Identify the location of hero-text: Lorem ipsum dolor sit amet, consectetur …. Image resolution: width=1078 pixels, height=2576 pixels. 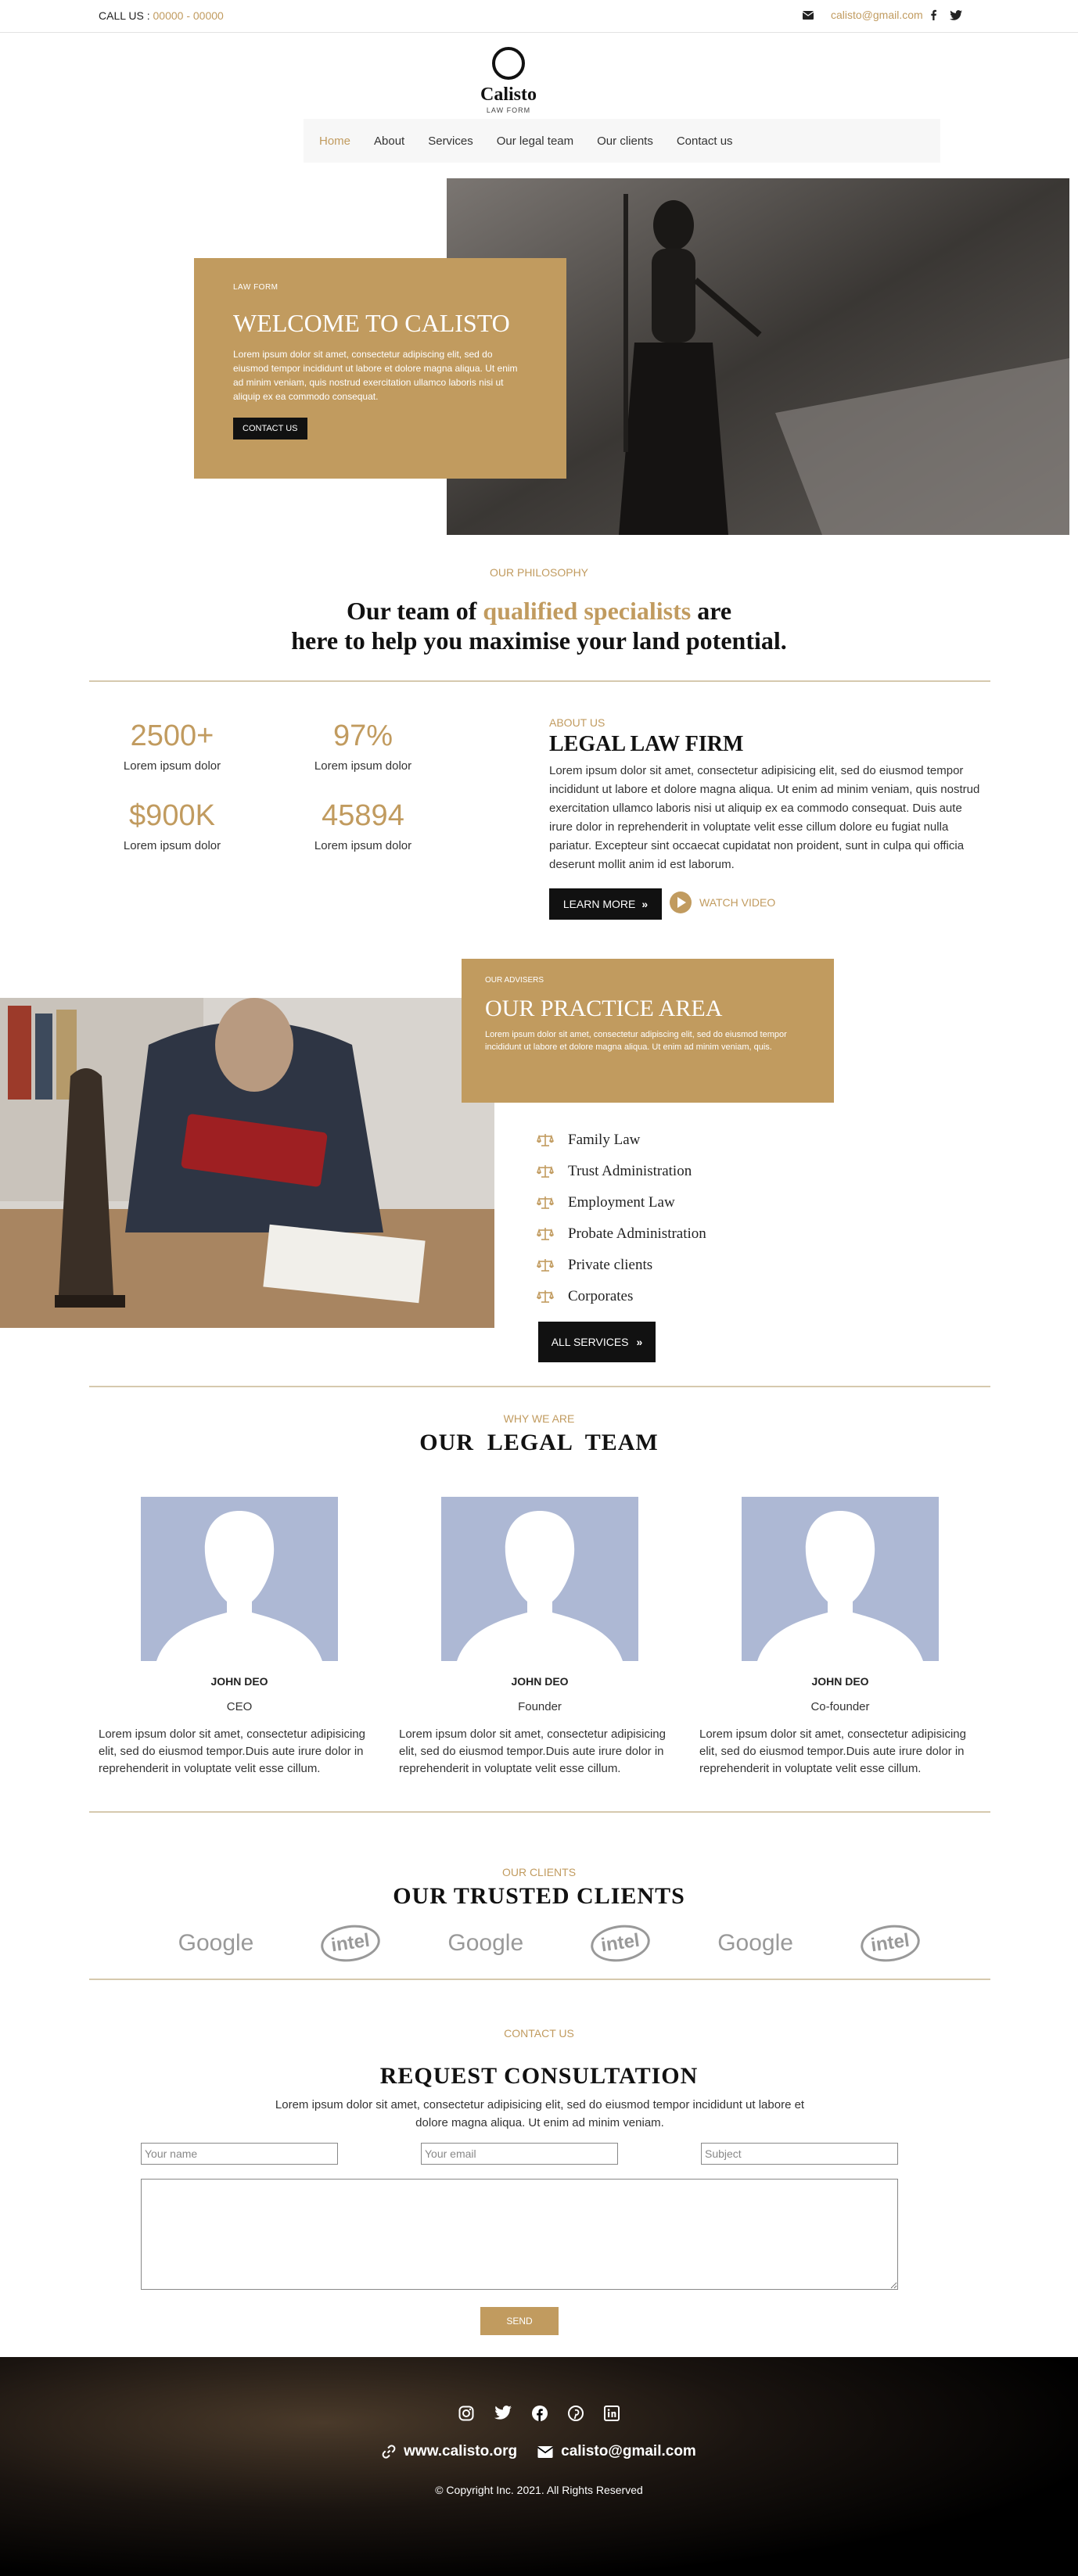
(375, 375).